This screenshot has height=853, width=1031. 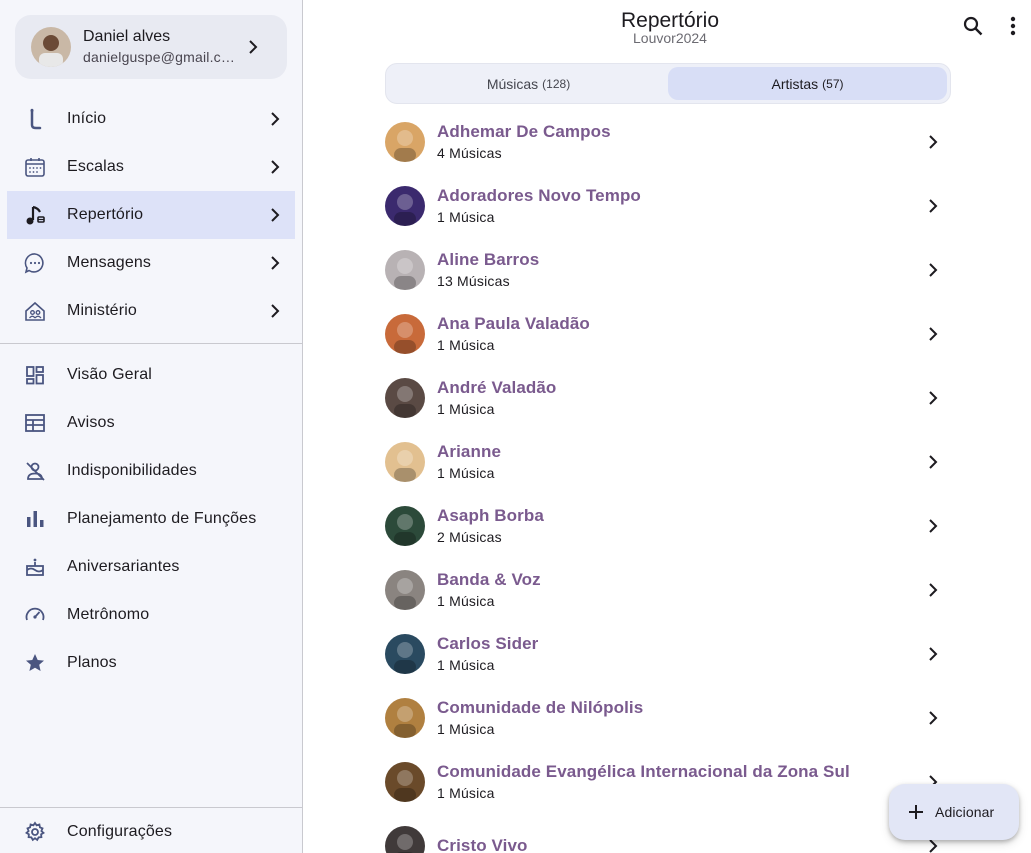 I want to click on artist-row: Aline Barros 13 Músicas, so click(x=668, y=270).